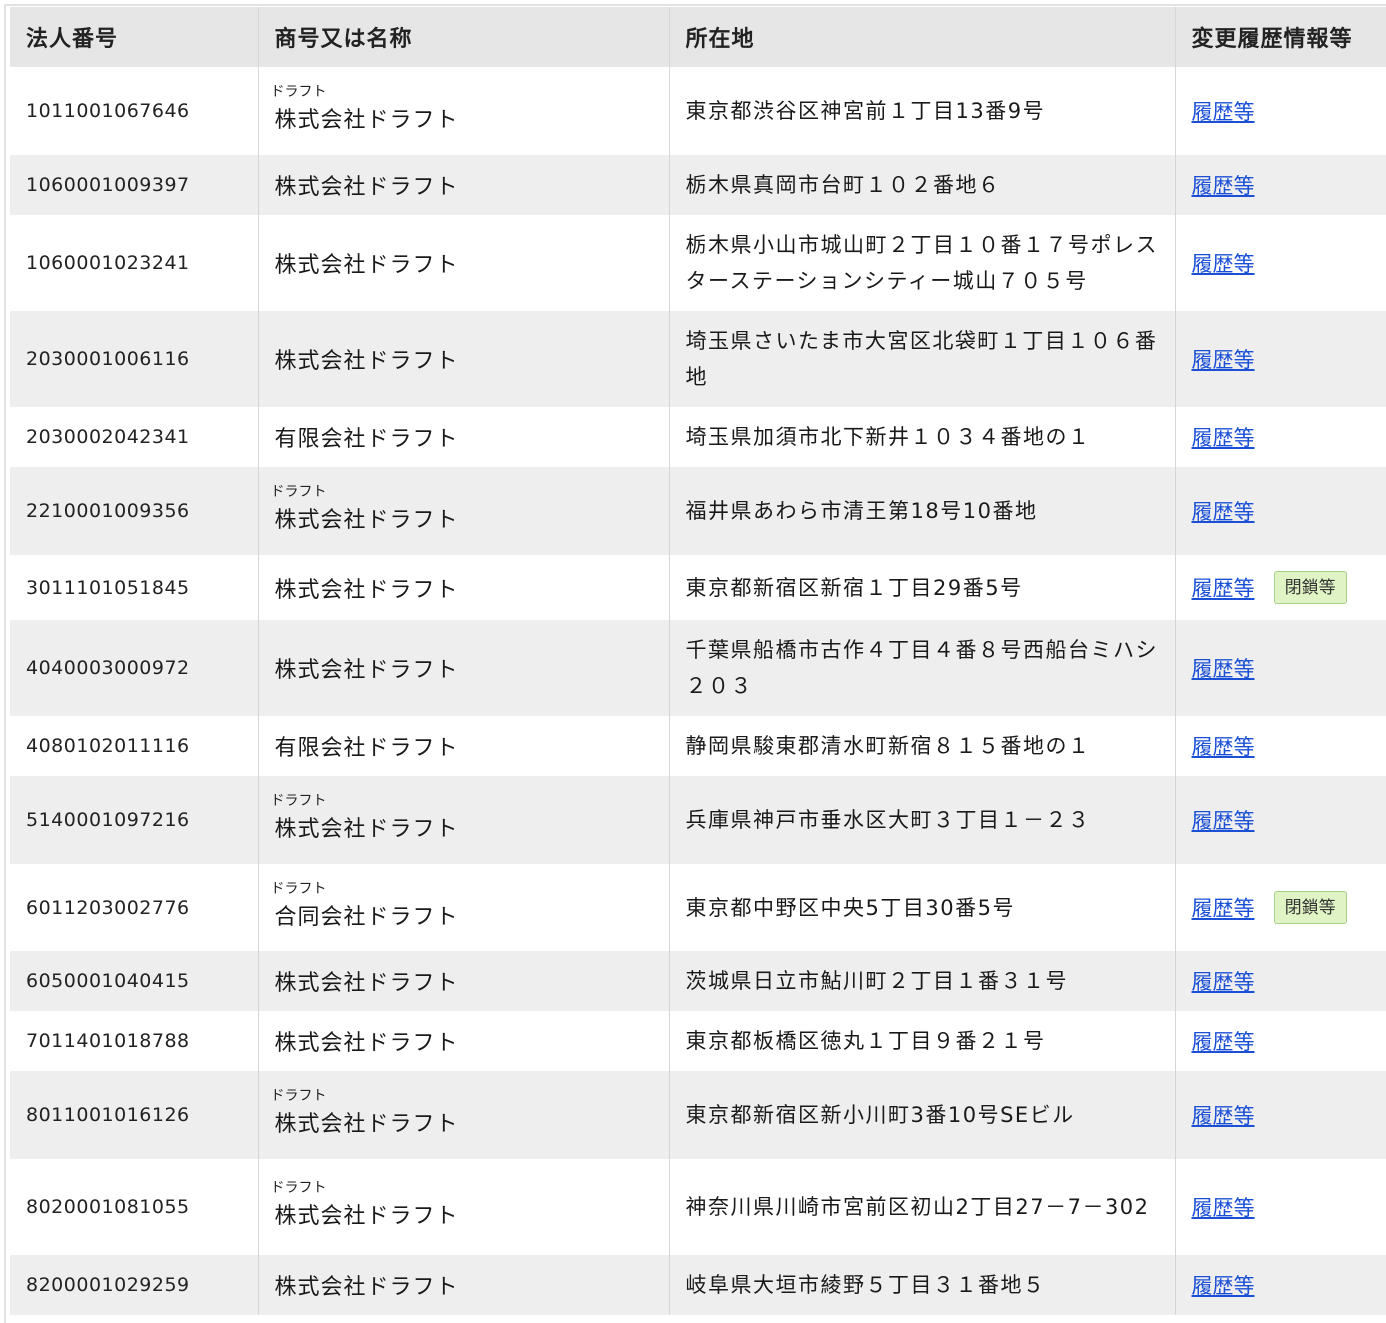 The width and height of the screenshot is (1386, 1323). I want to click on address-cell: 東京都板橋区徳丸１丁目９番２１号, so click(922, 1041).